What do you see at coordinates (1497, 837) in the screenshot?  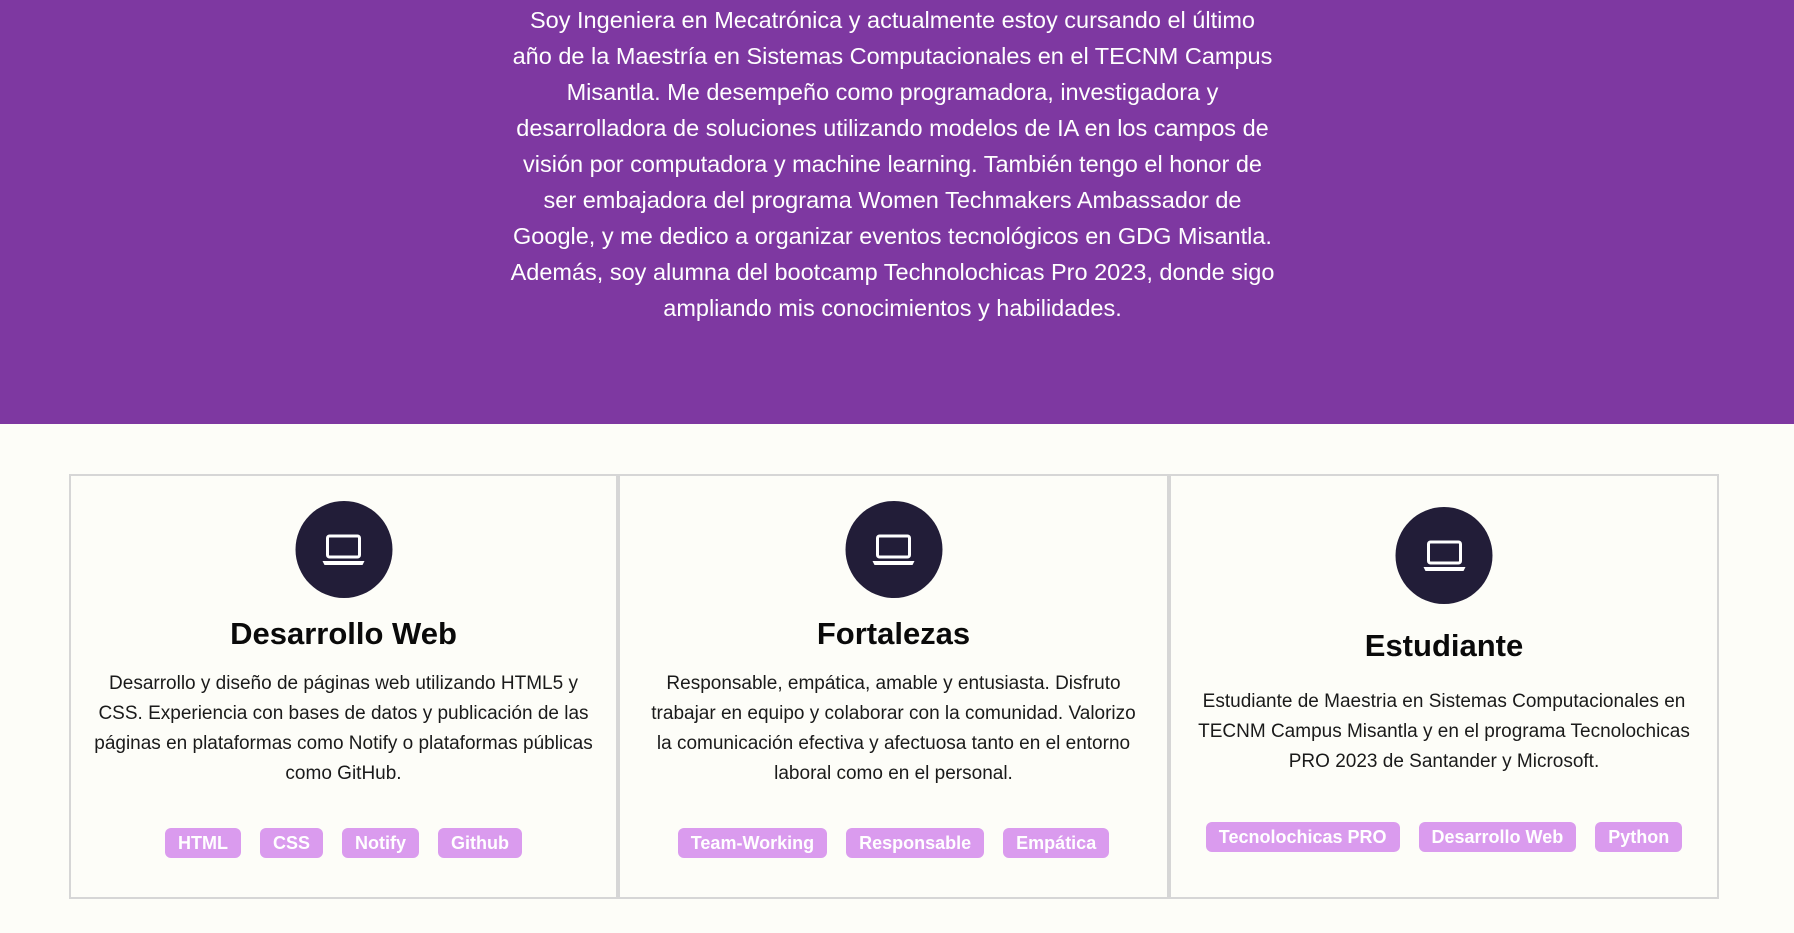 I see `tag-desarrollo-web: Desarrollo Web` at bounding box center [1497, 837].